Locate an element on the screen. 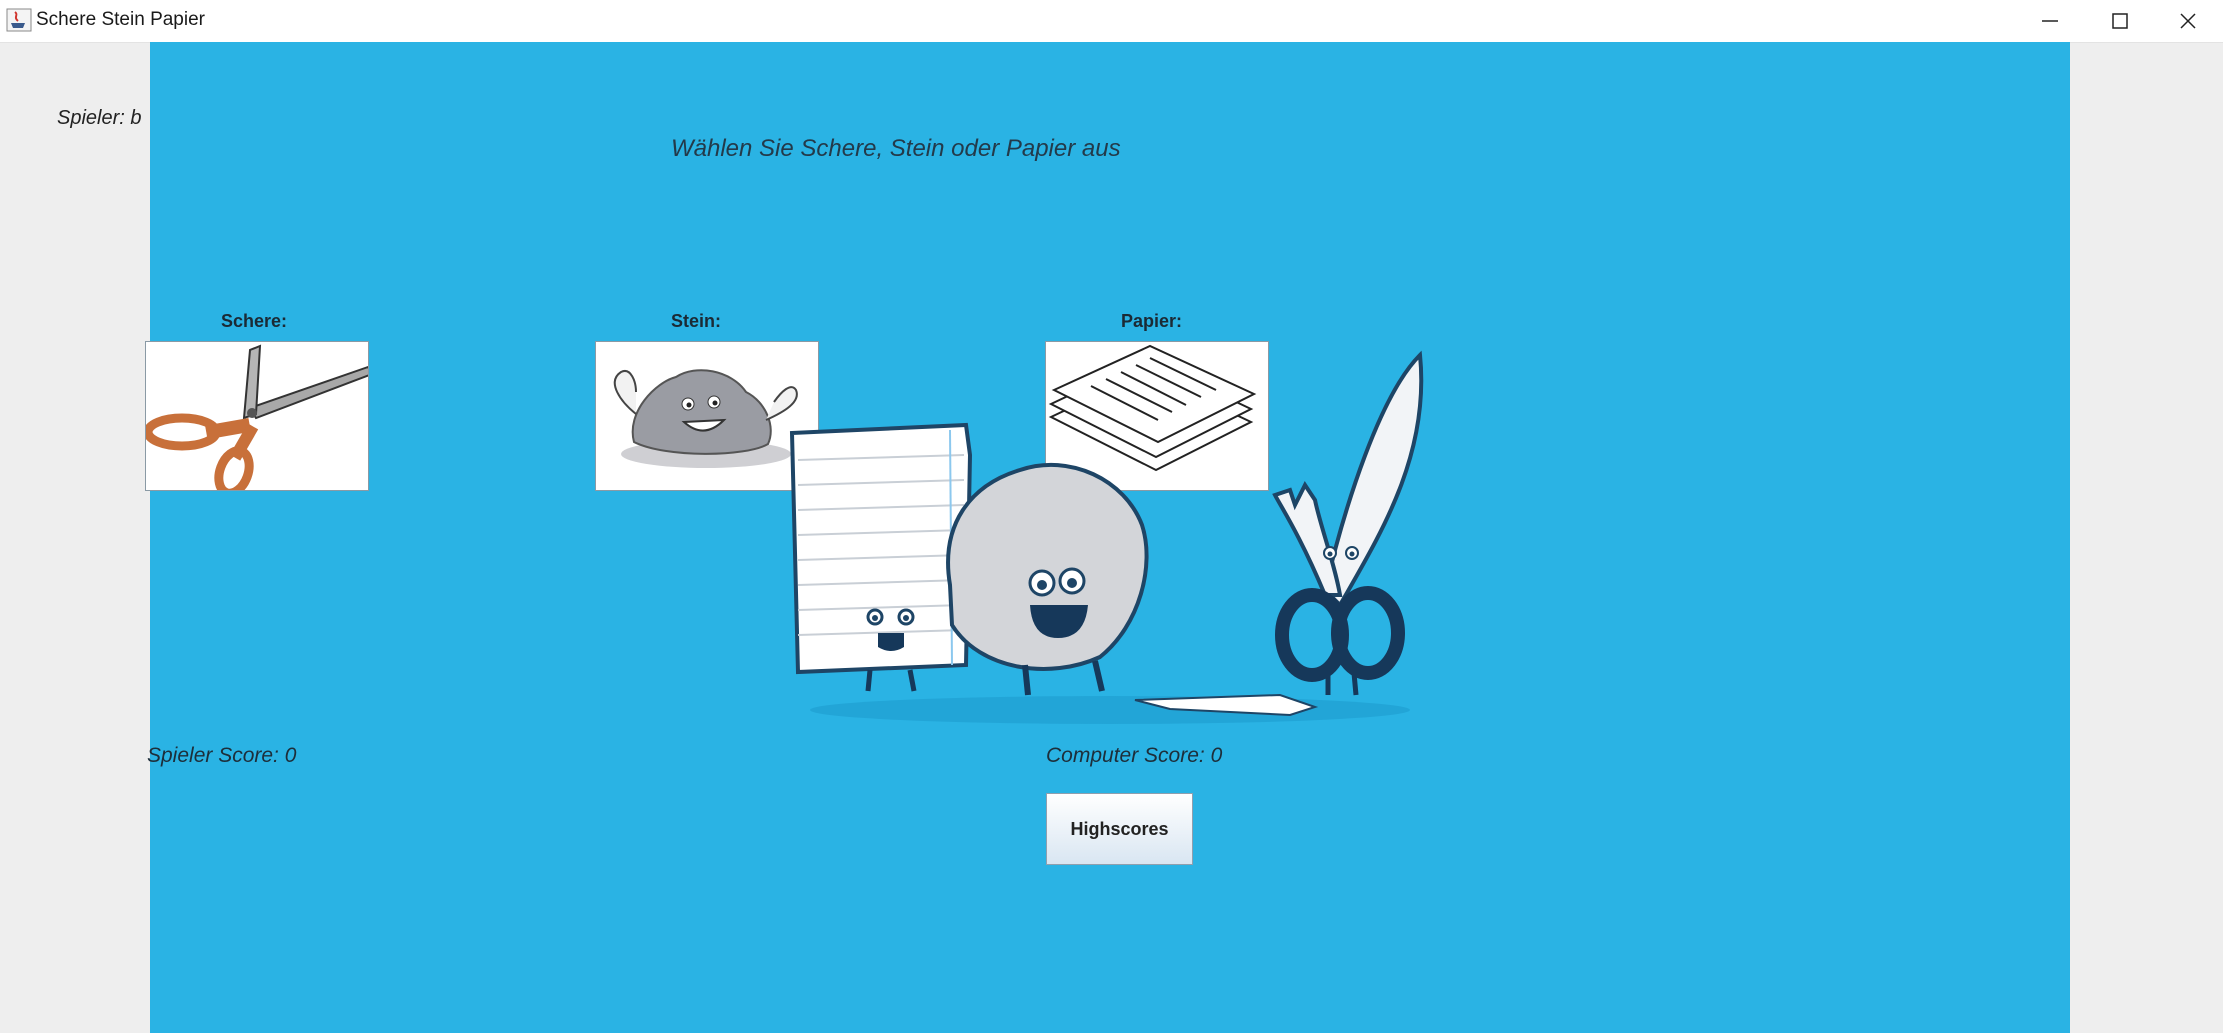 The width and height of the screenshot is (2223, 1033). window-title: Schere Stein Papier is located at coordinates (120, 19).